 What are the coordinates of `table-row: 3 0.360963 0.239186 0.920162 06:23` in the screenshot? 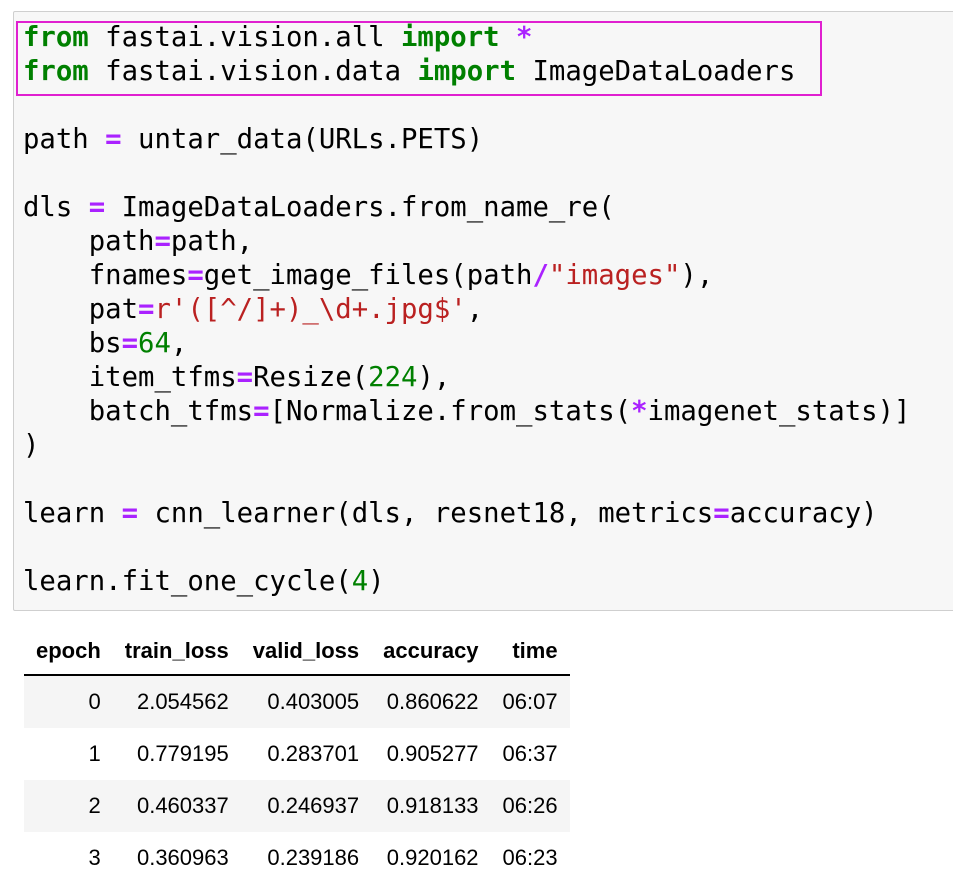 It's located at (297, 858).